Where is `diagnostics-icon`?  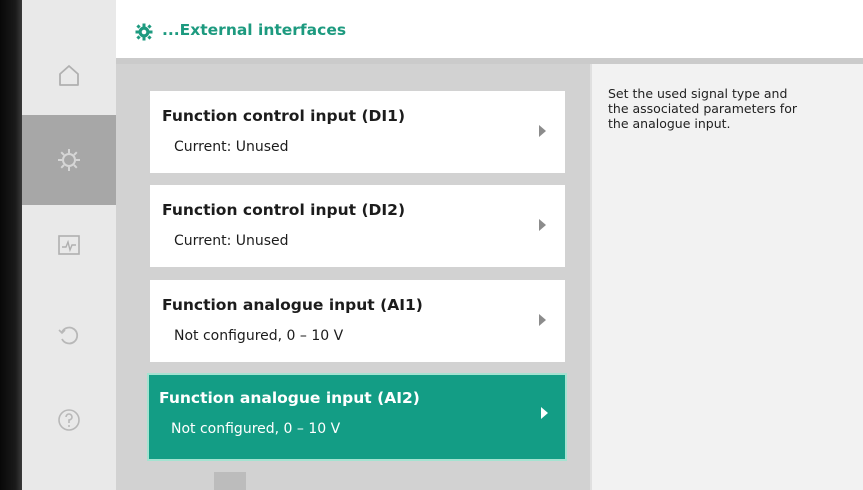
diagnostics-icon is located at coordinates (69, 245).